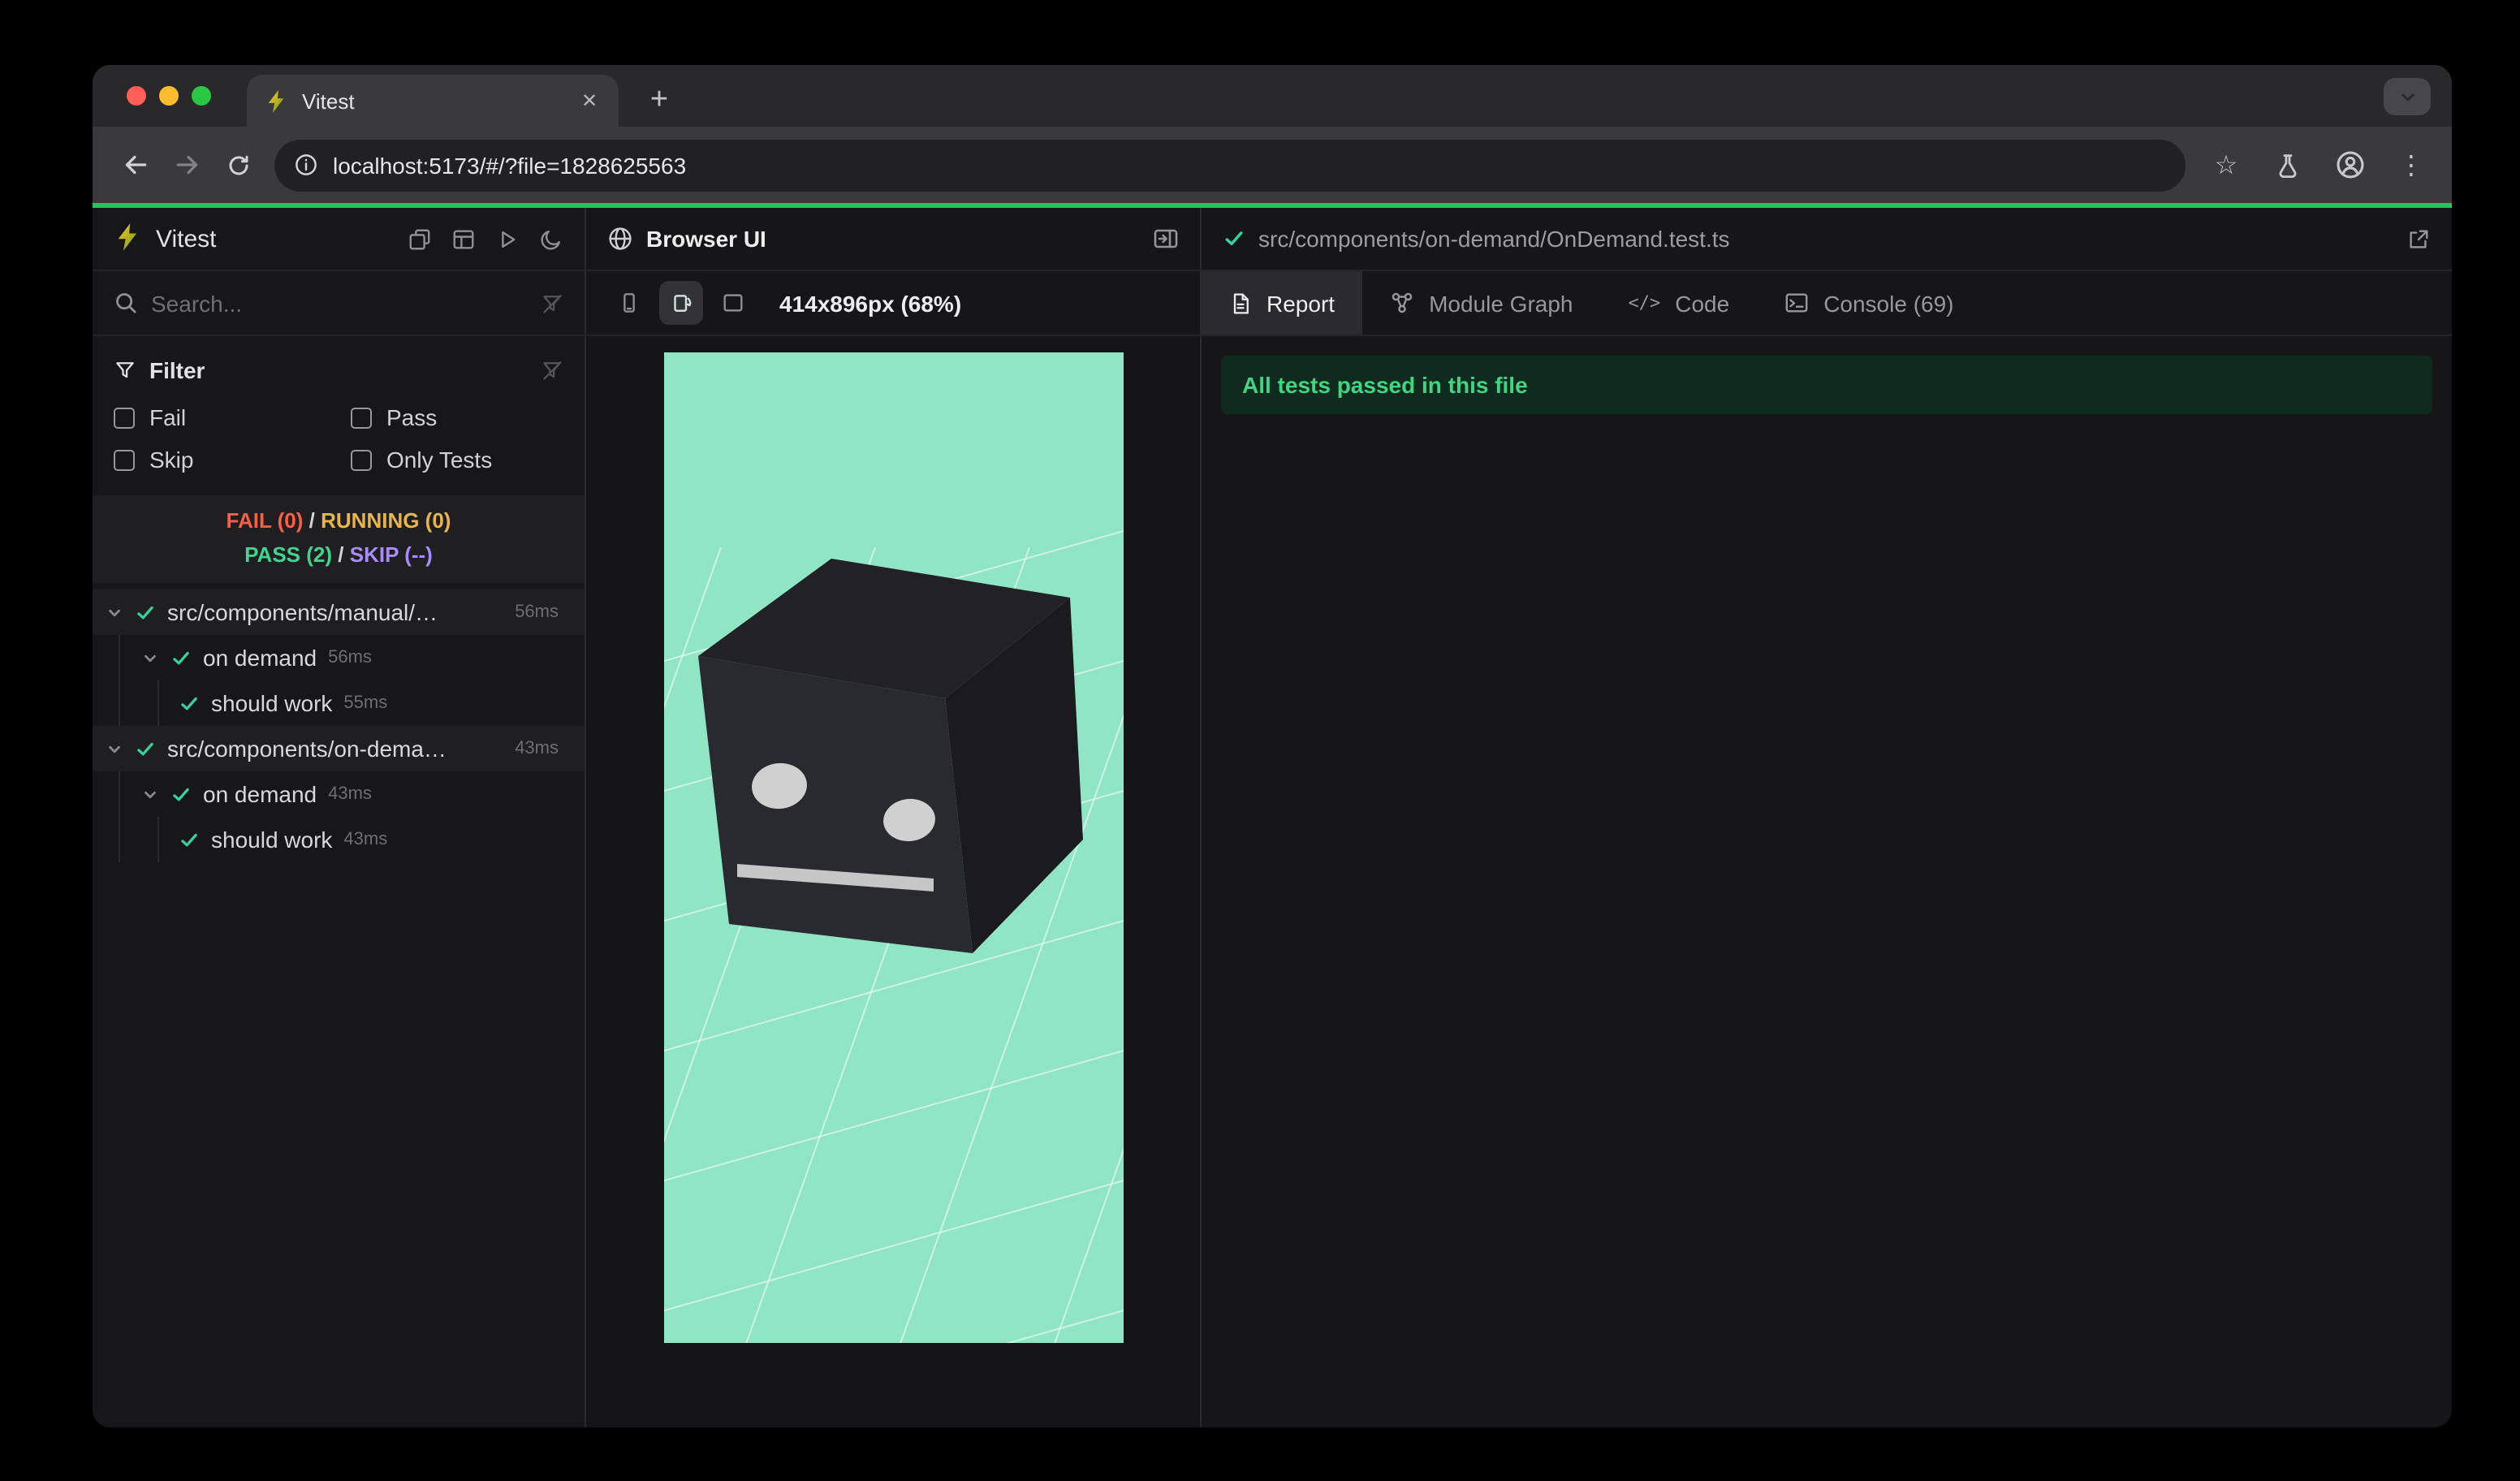 This screenshot has width=2520, height=1481. What do you see at coordinates (265, 520) in the screenshot?
I see `fail-count: FAIL (0)` at bounding box center [265, 520].